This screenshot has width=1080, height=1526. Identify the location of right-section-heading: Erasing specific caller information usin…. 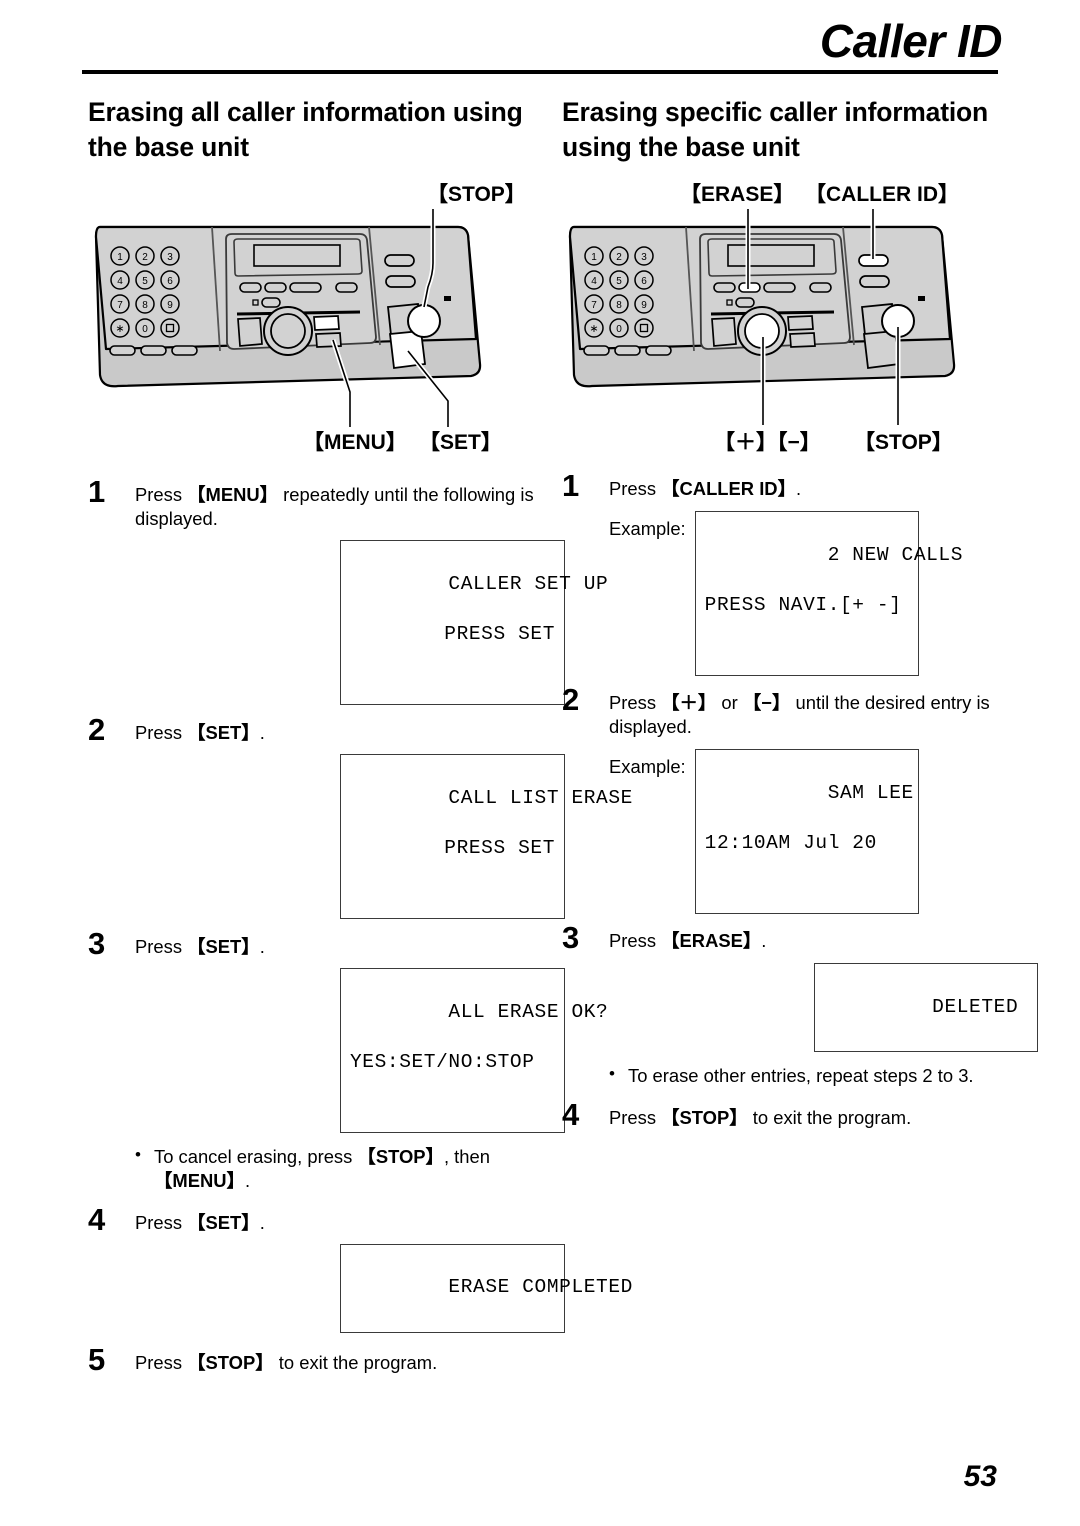
(775, 130).